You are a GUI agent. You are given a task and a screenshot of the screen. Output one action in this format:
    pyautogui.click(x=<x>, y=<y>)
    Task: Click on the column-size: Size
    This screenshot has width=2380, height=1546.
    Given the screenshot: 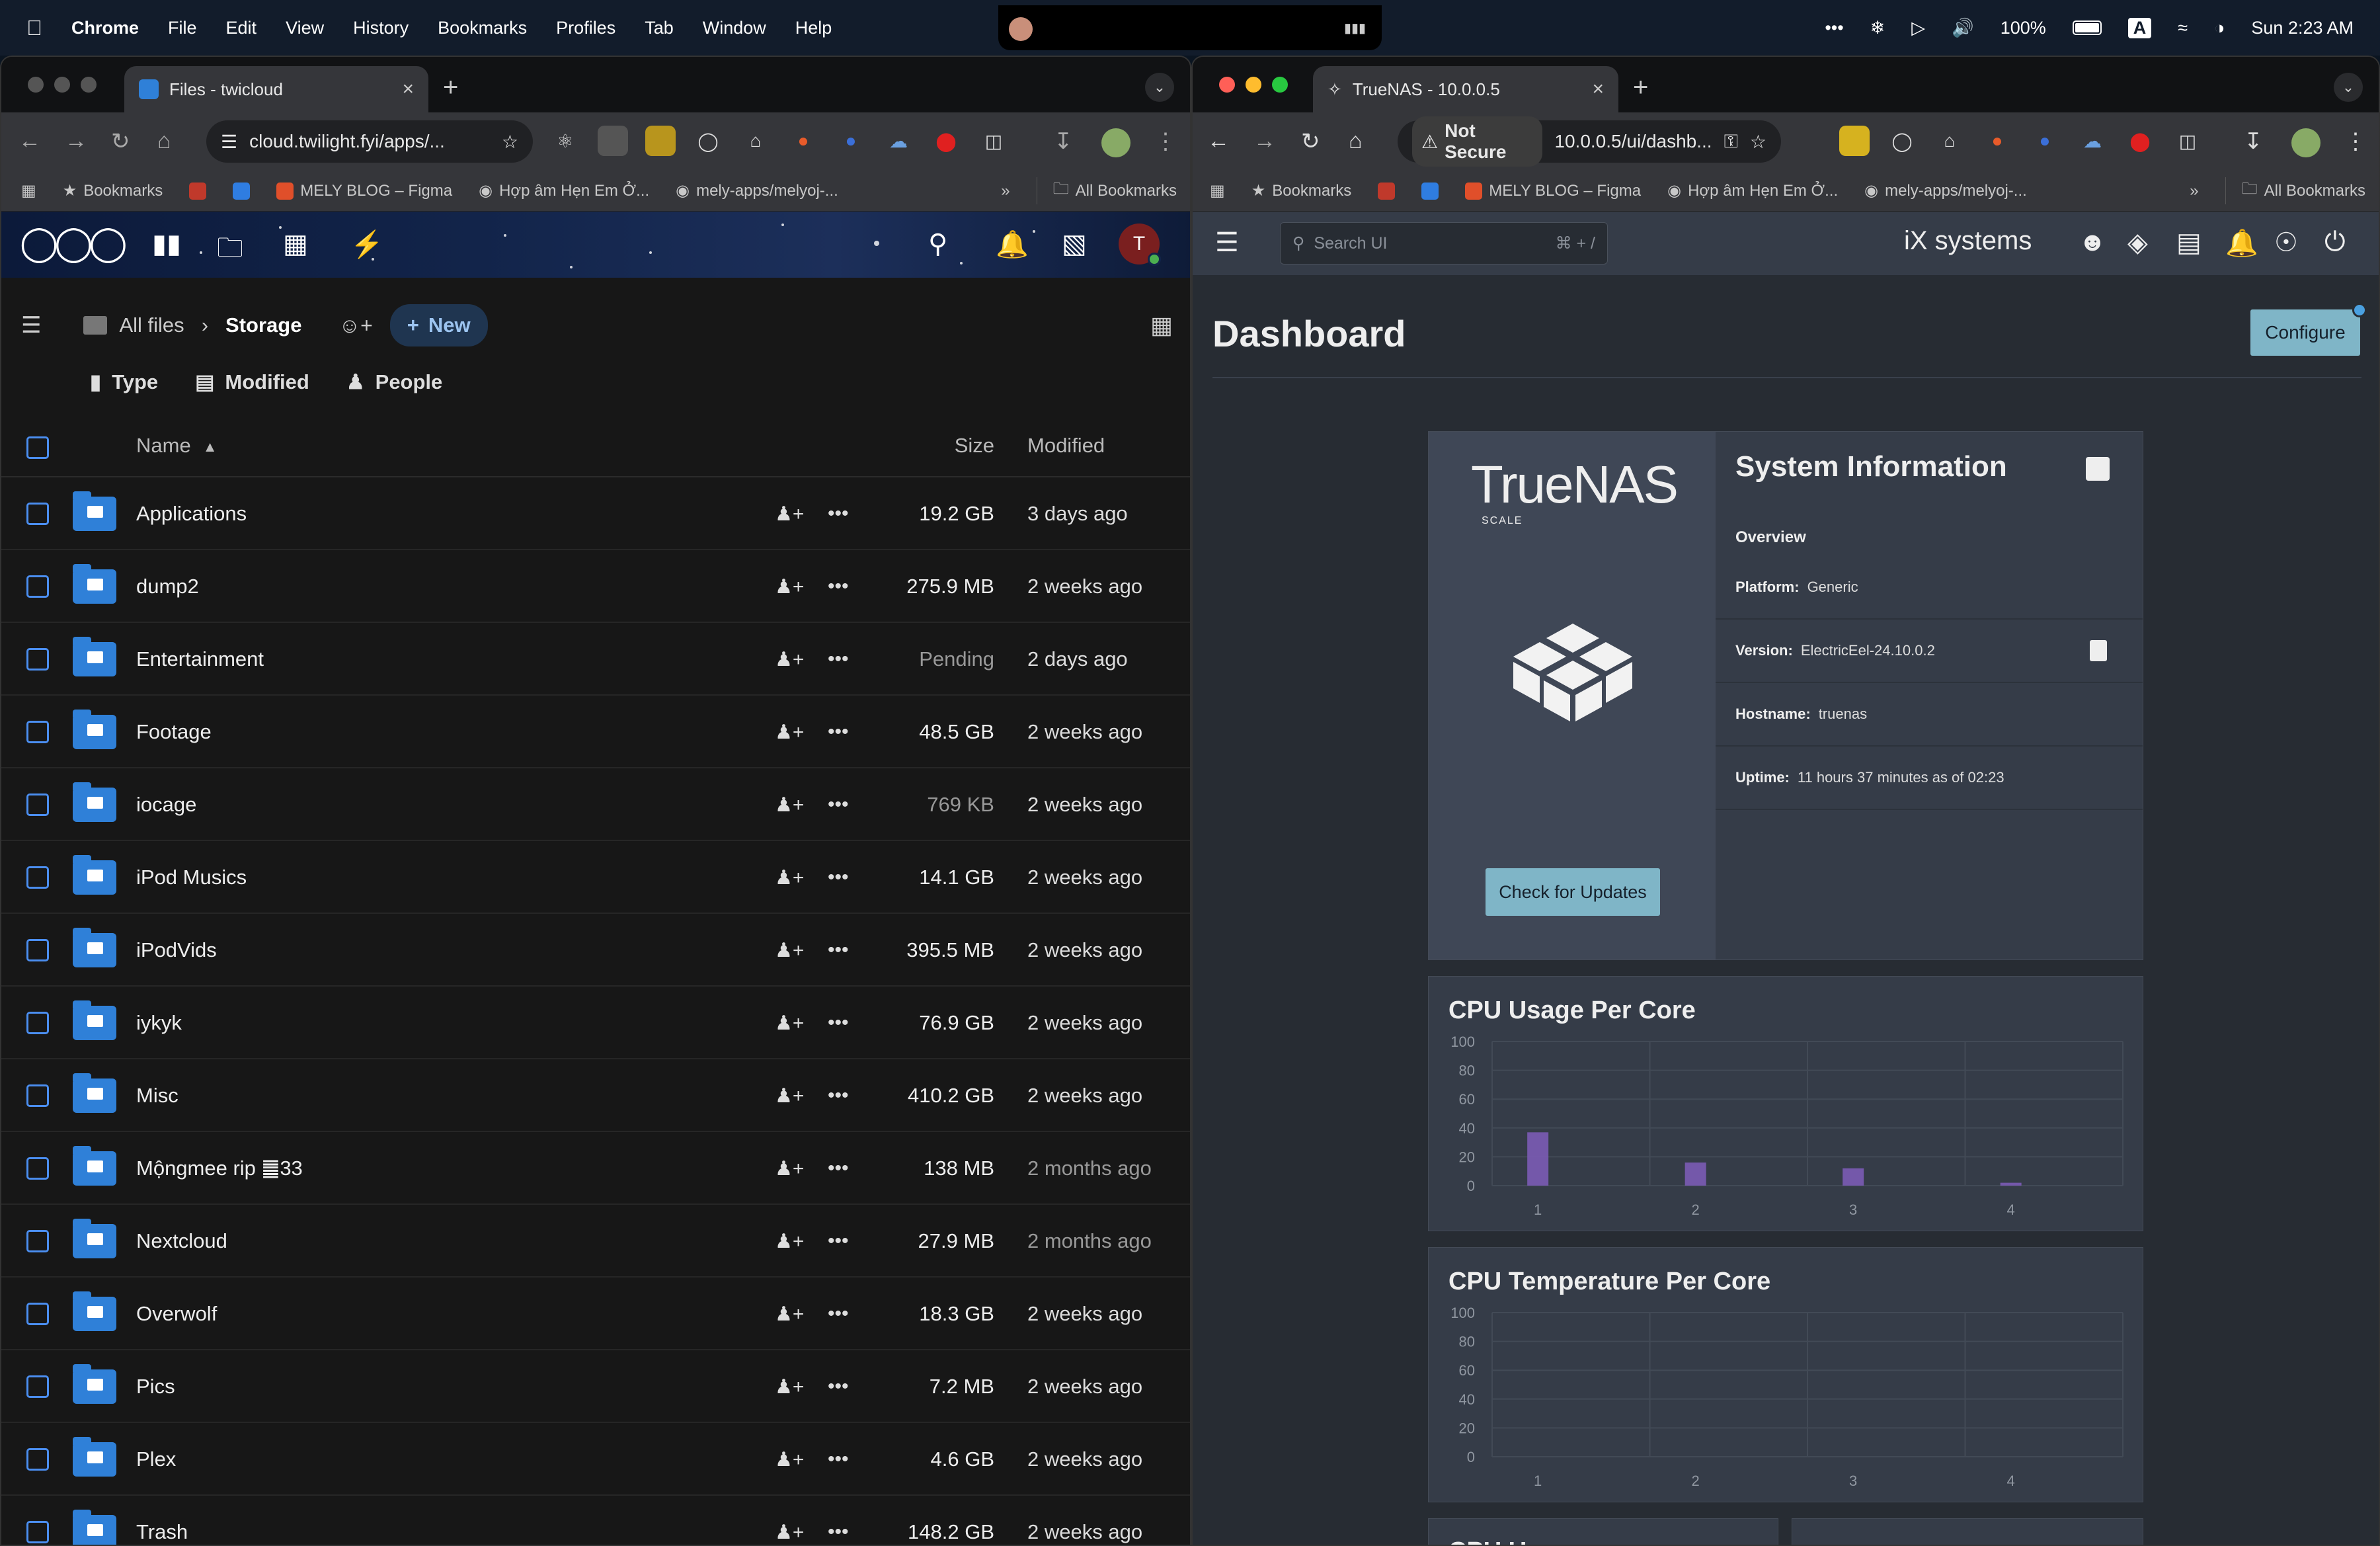 What is the action you would take?
    pyautogui.click(x=974, y=446)
    